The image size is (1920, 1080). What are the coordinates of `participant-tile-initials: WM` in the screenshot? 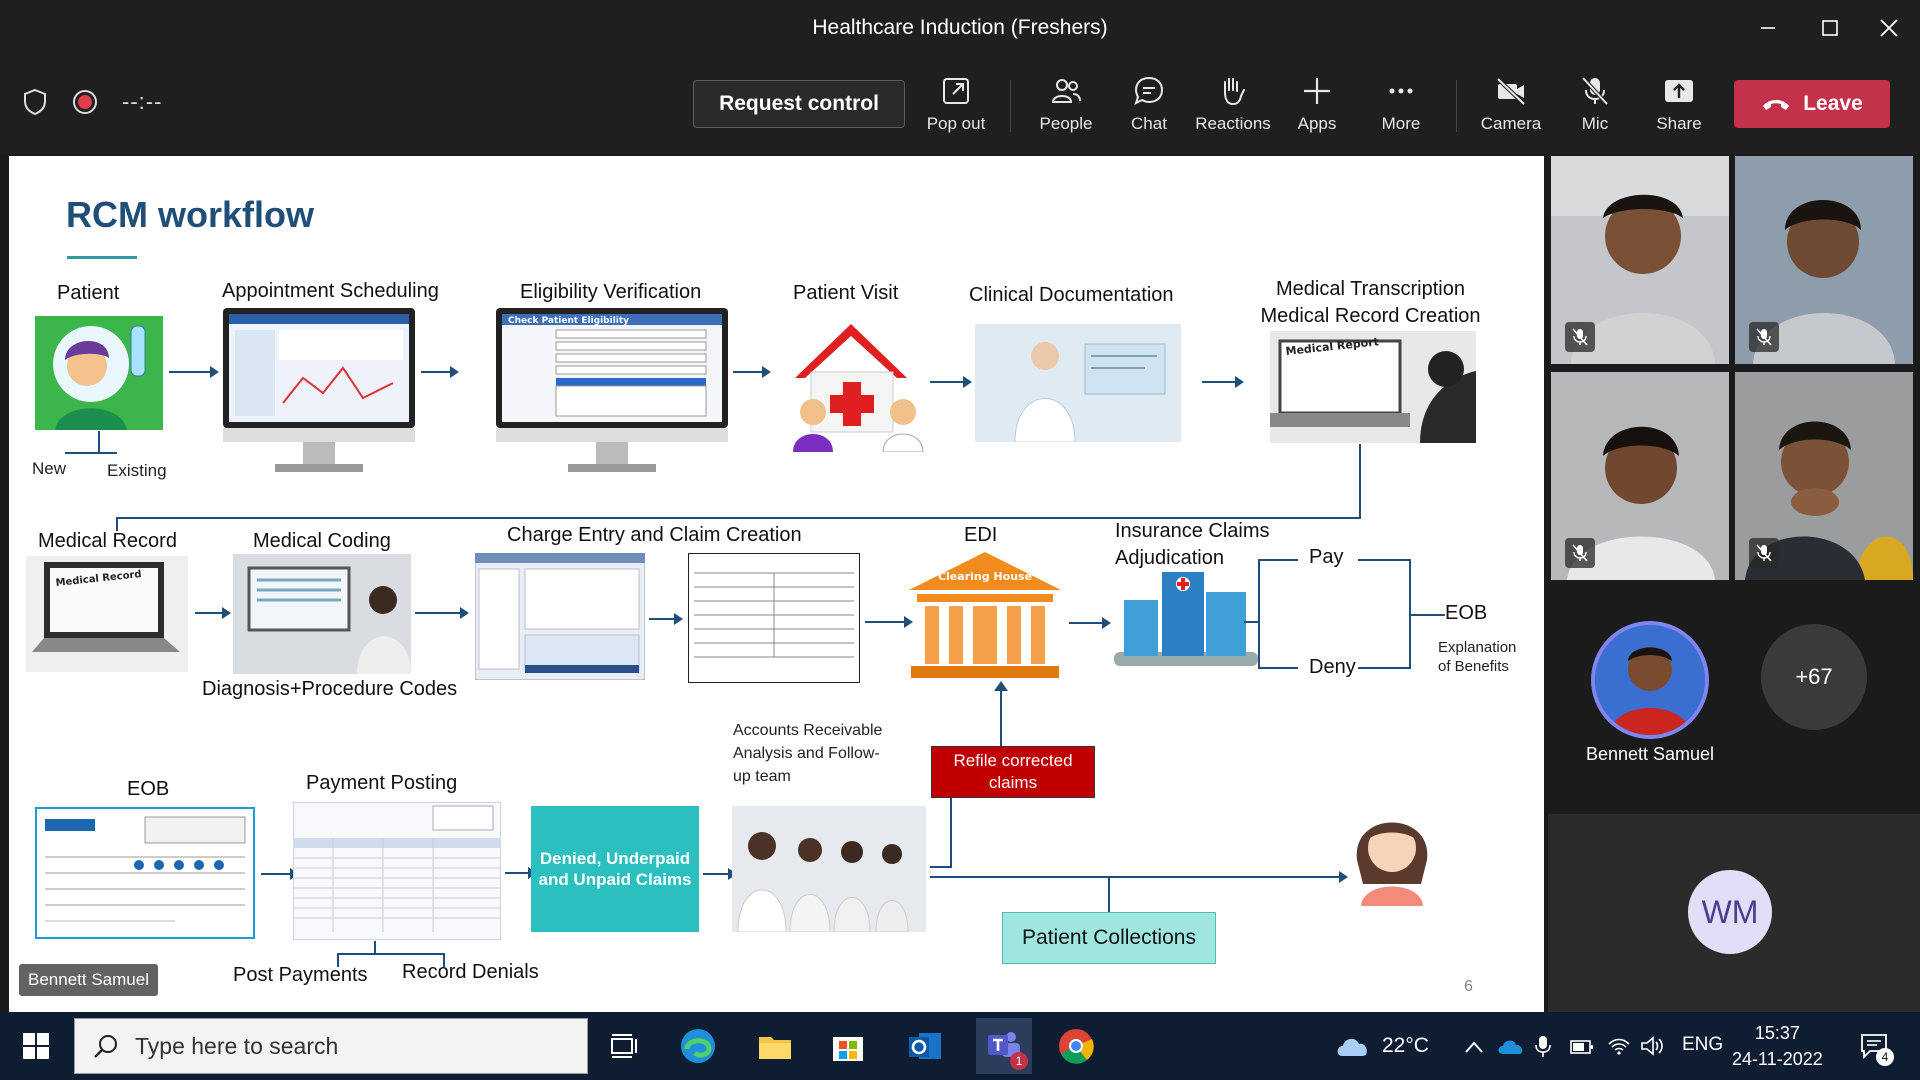 It's located at (1734, 913).